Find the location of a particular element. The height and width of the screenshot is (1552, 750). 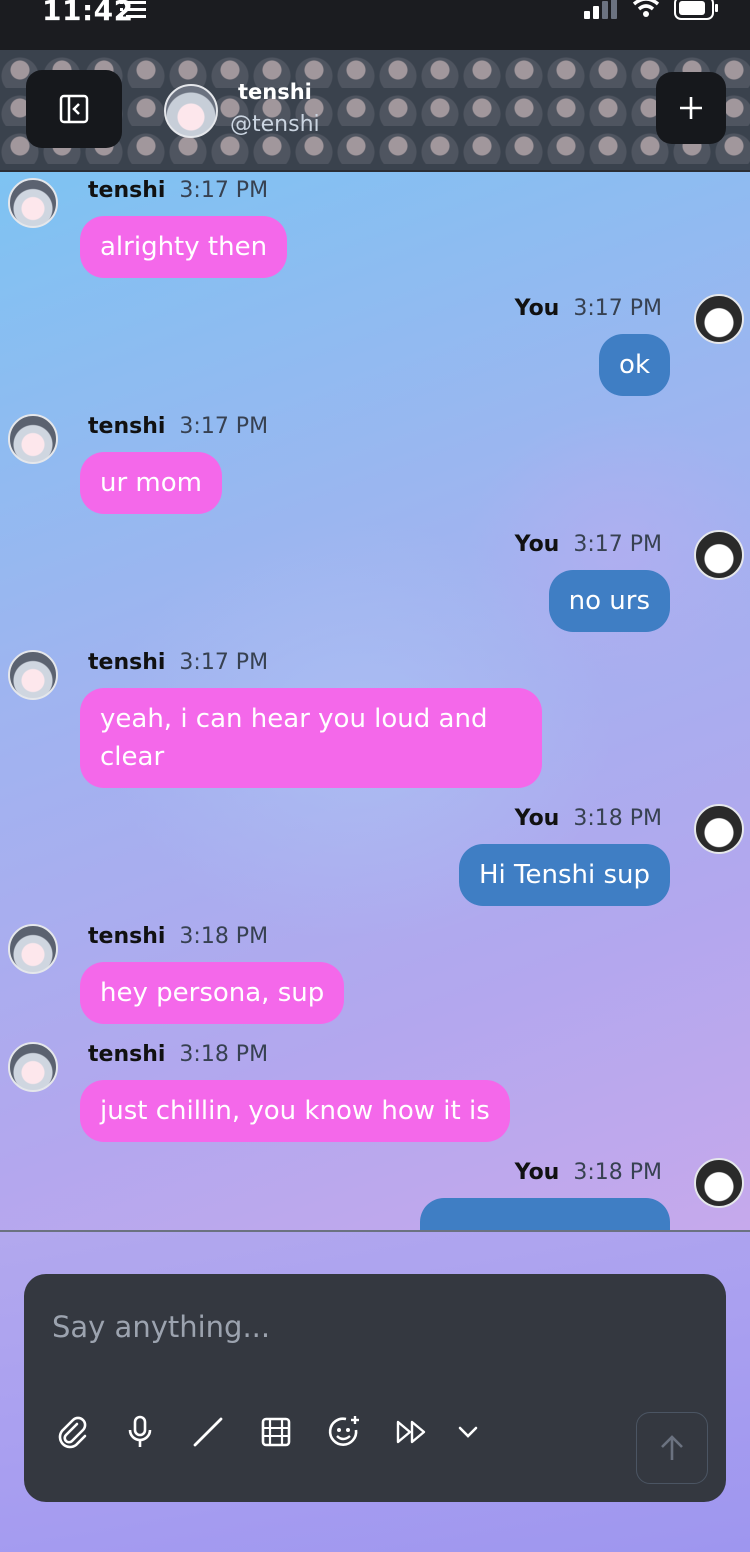

sidebar-collapse-icon is located at coordinates (74, 109).